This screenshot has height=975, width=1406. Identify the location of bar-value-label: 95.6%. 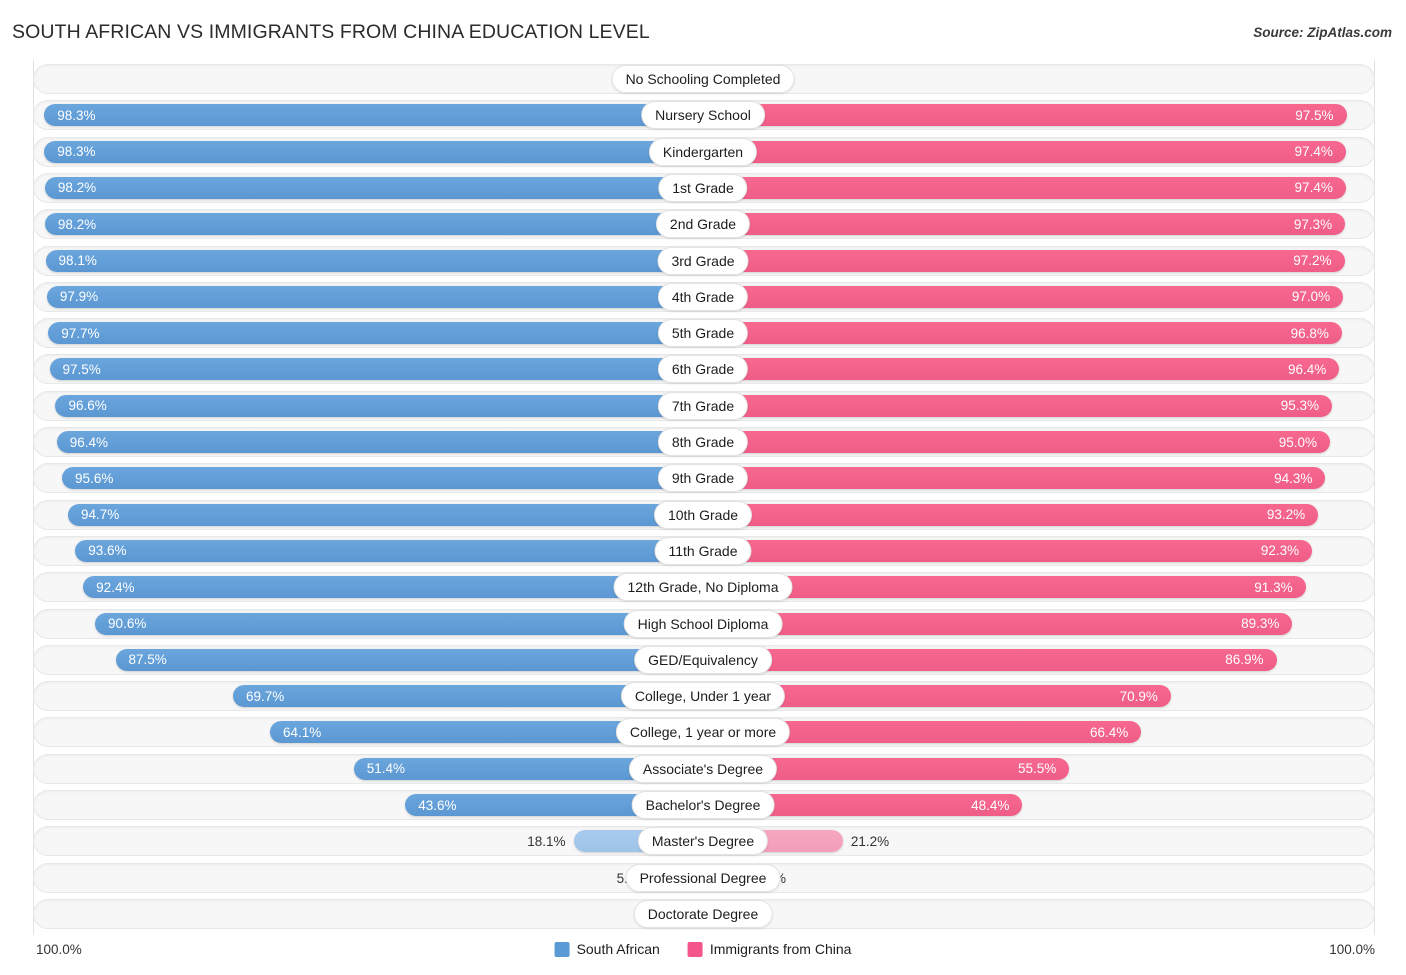
(94, 478).